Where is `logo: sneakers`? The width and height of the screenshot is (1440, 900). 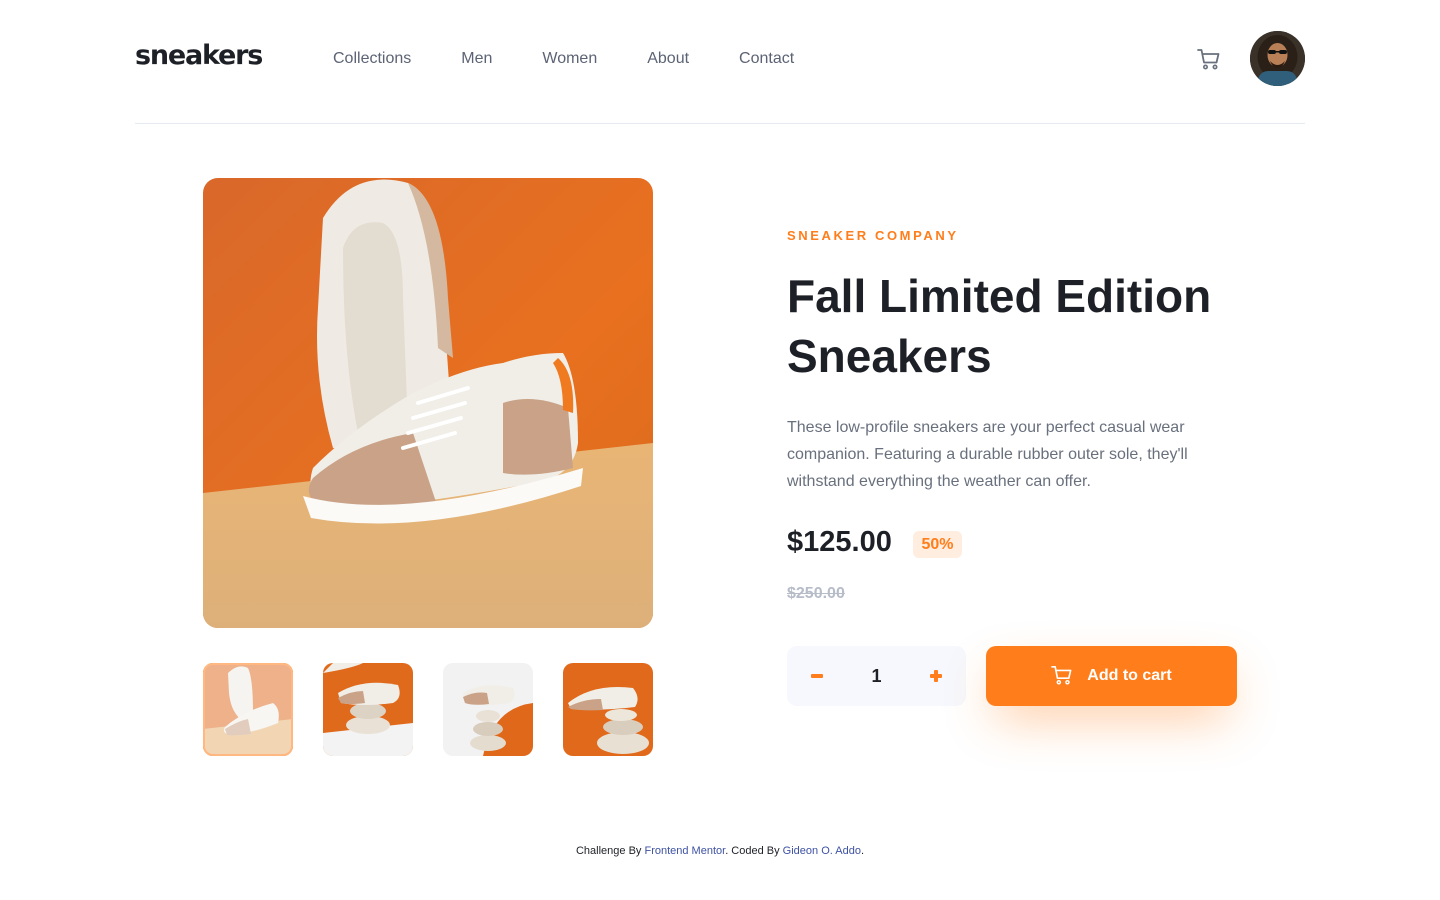
logo: sneakers is located at coordinates (199, 55).